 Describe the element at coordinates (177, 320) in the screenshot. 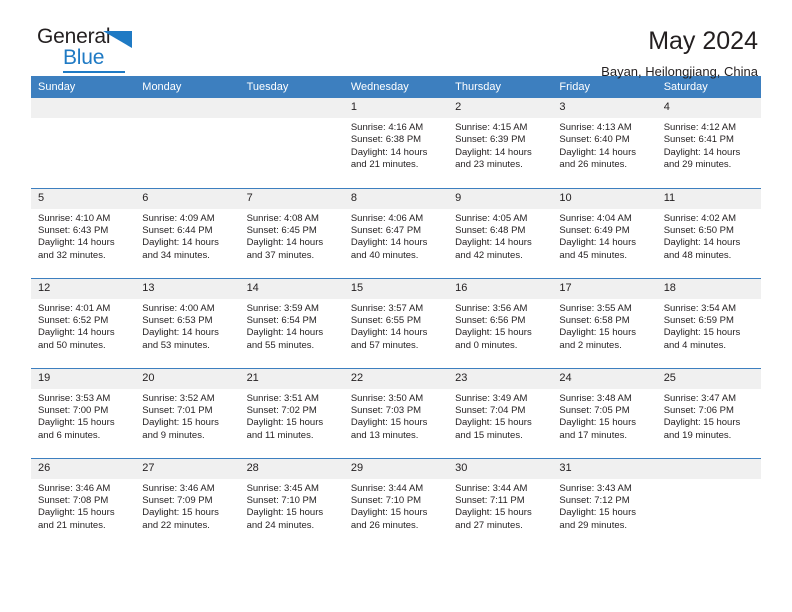

I see `sunset-text: Sunset: 6:53 PM` at that location.